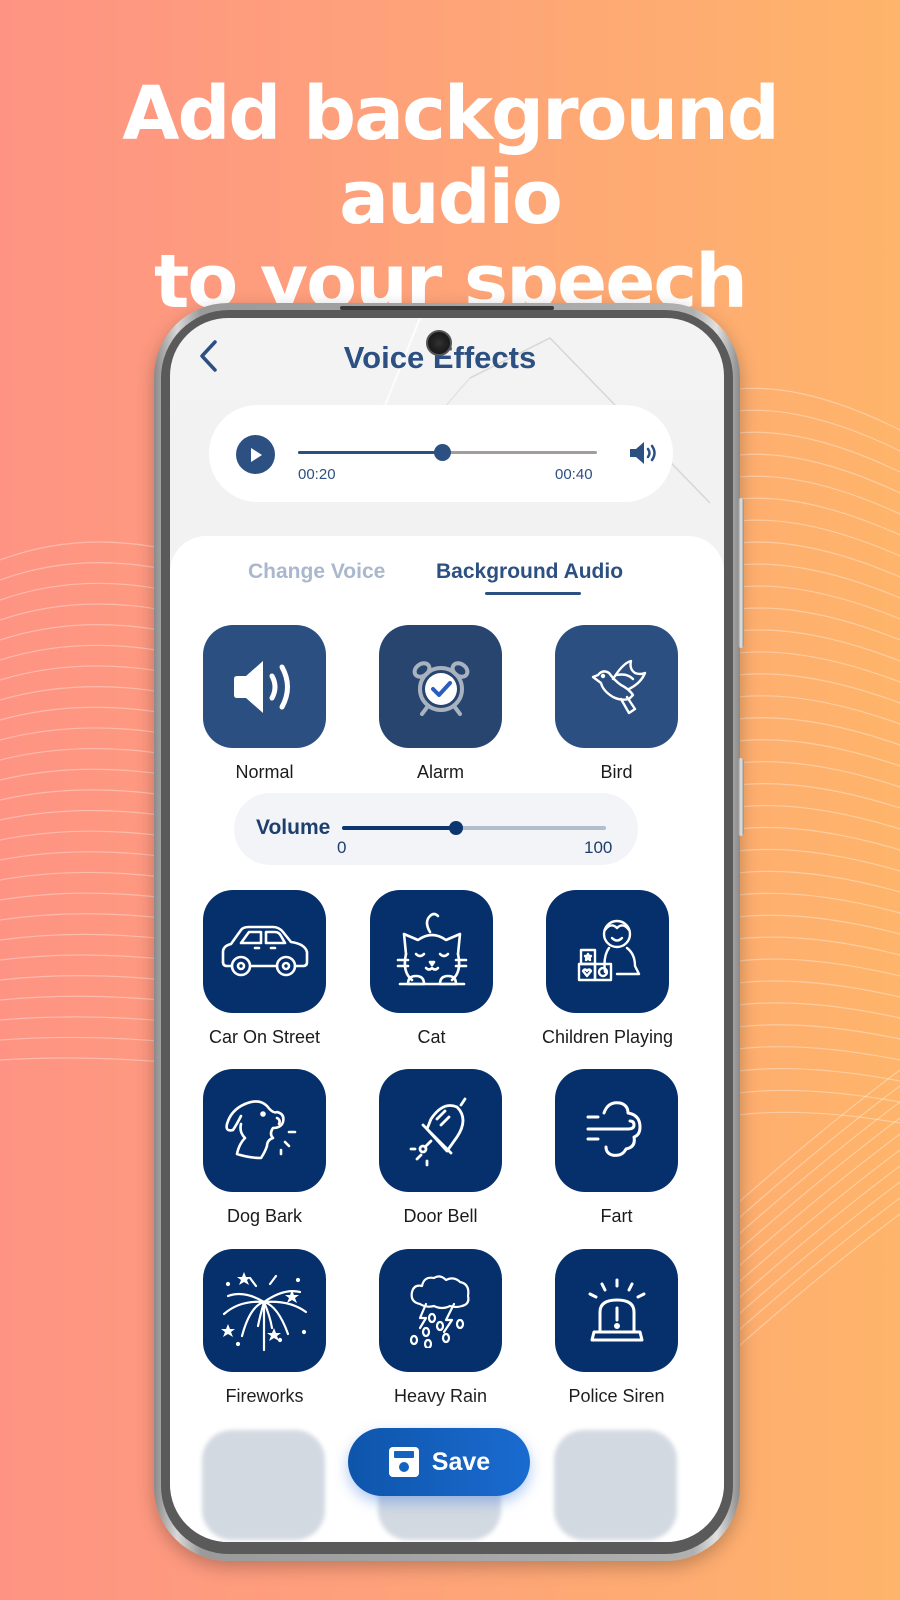 The image size is (900, 1600). I want to click on volume-max: 100, so click(598, 847).